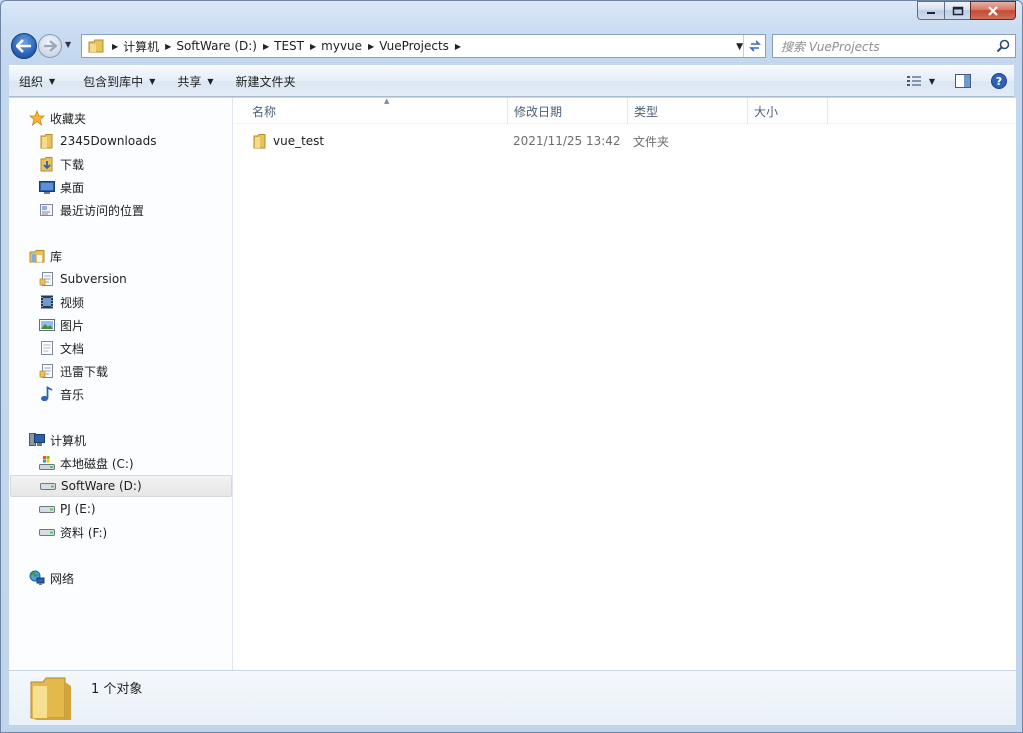 The width and height of the screenshot is (1023, 733). I want to click on picture-icon, so click(47, 325).